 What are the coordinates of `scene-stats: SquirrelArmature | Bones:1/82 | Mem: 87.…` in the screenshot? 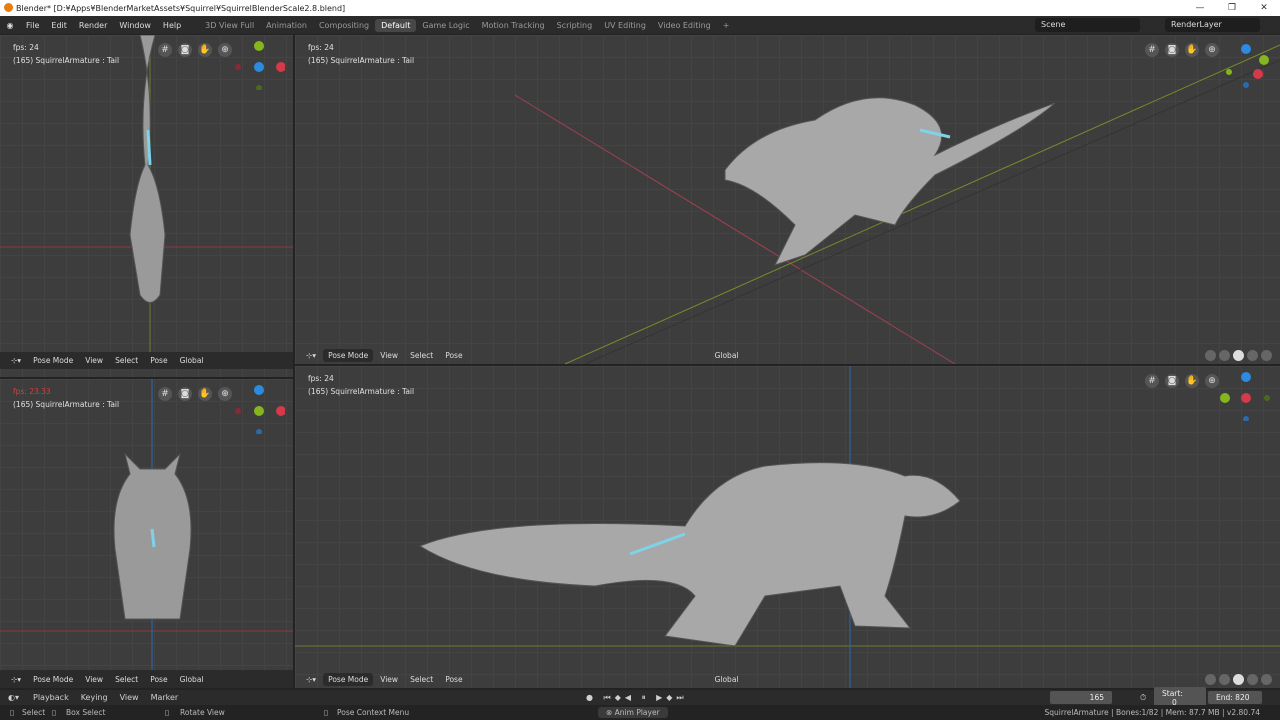 It's located at (1152, 712).